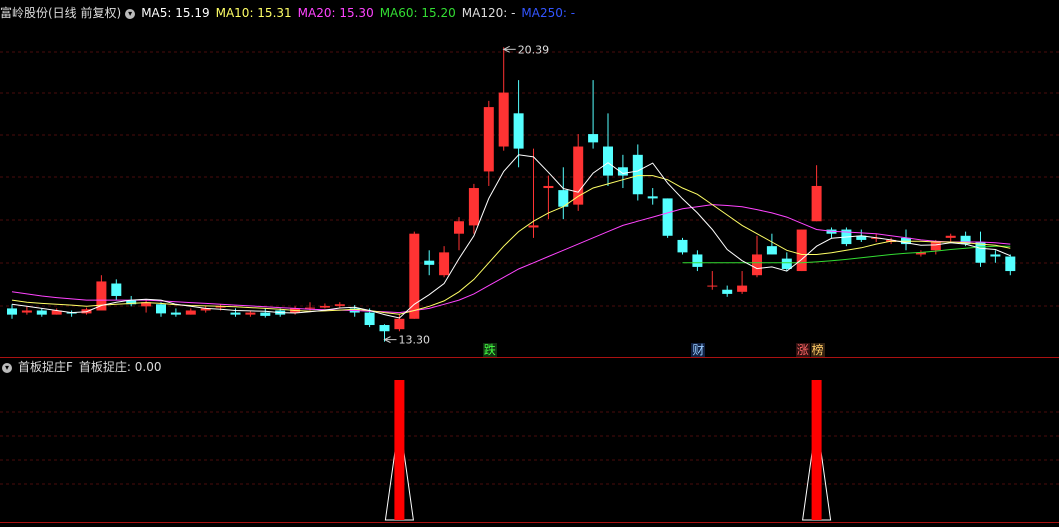 The image size is (1059, 527). I want to click on ma-legend-item: MA60: 15.20, so click(417, 13).